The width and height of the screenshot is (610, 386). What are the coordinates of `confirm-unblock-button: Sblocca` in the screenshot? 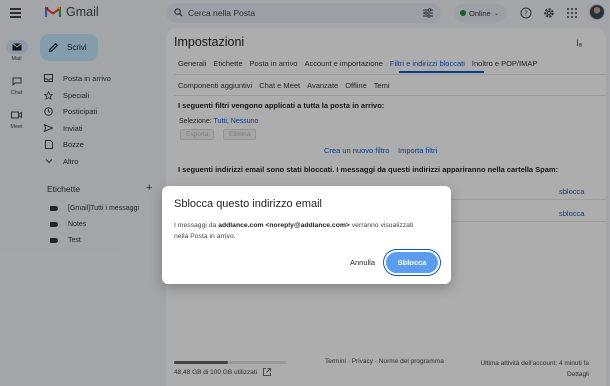 It's located at (412, 262).